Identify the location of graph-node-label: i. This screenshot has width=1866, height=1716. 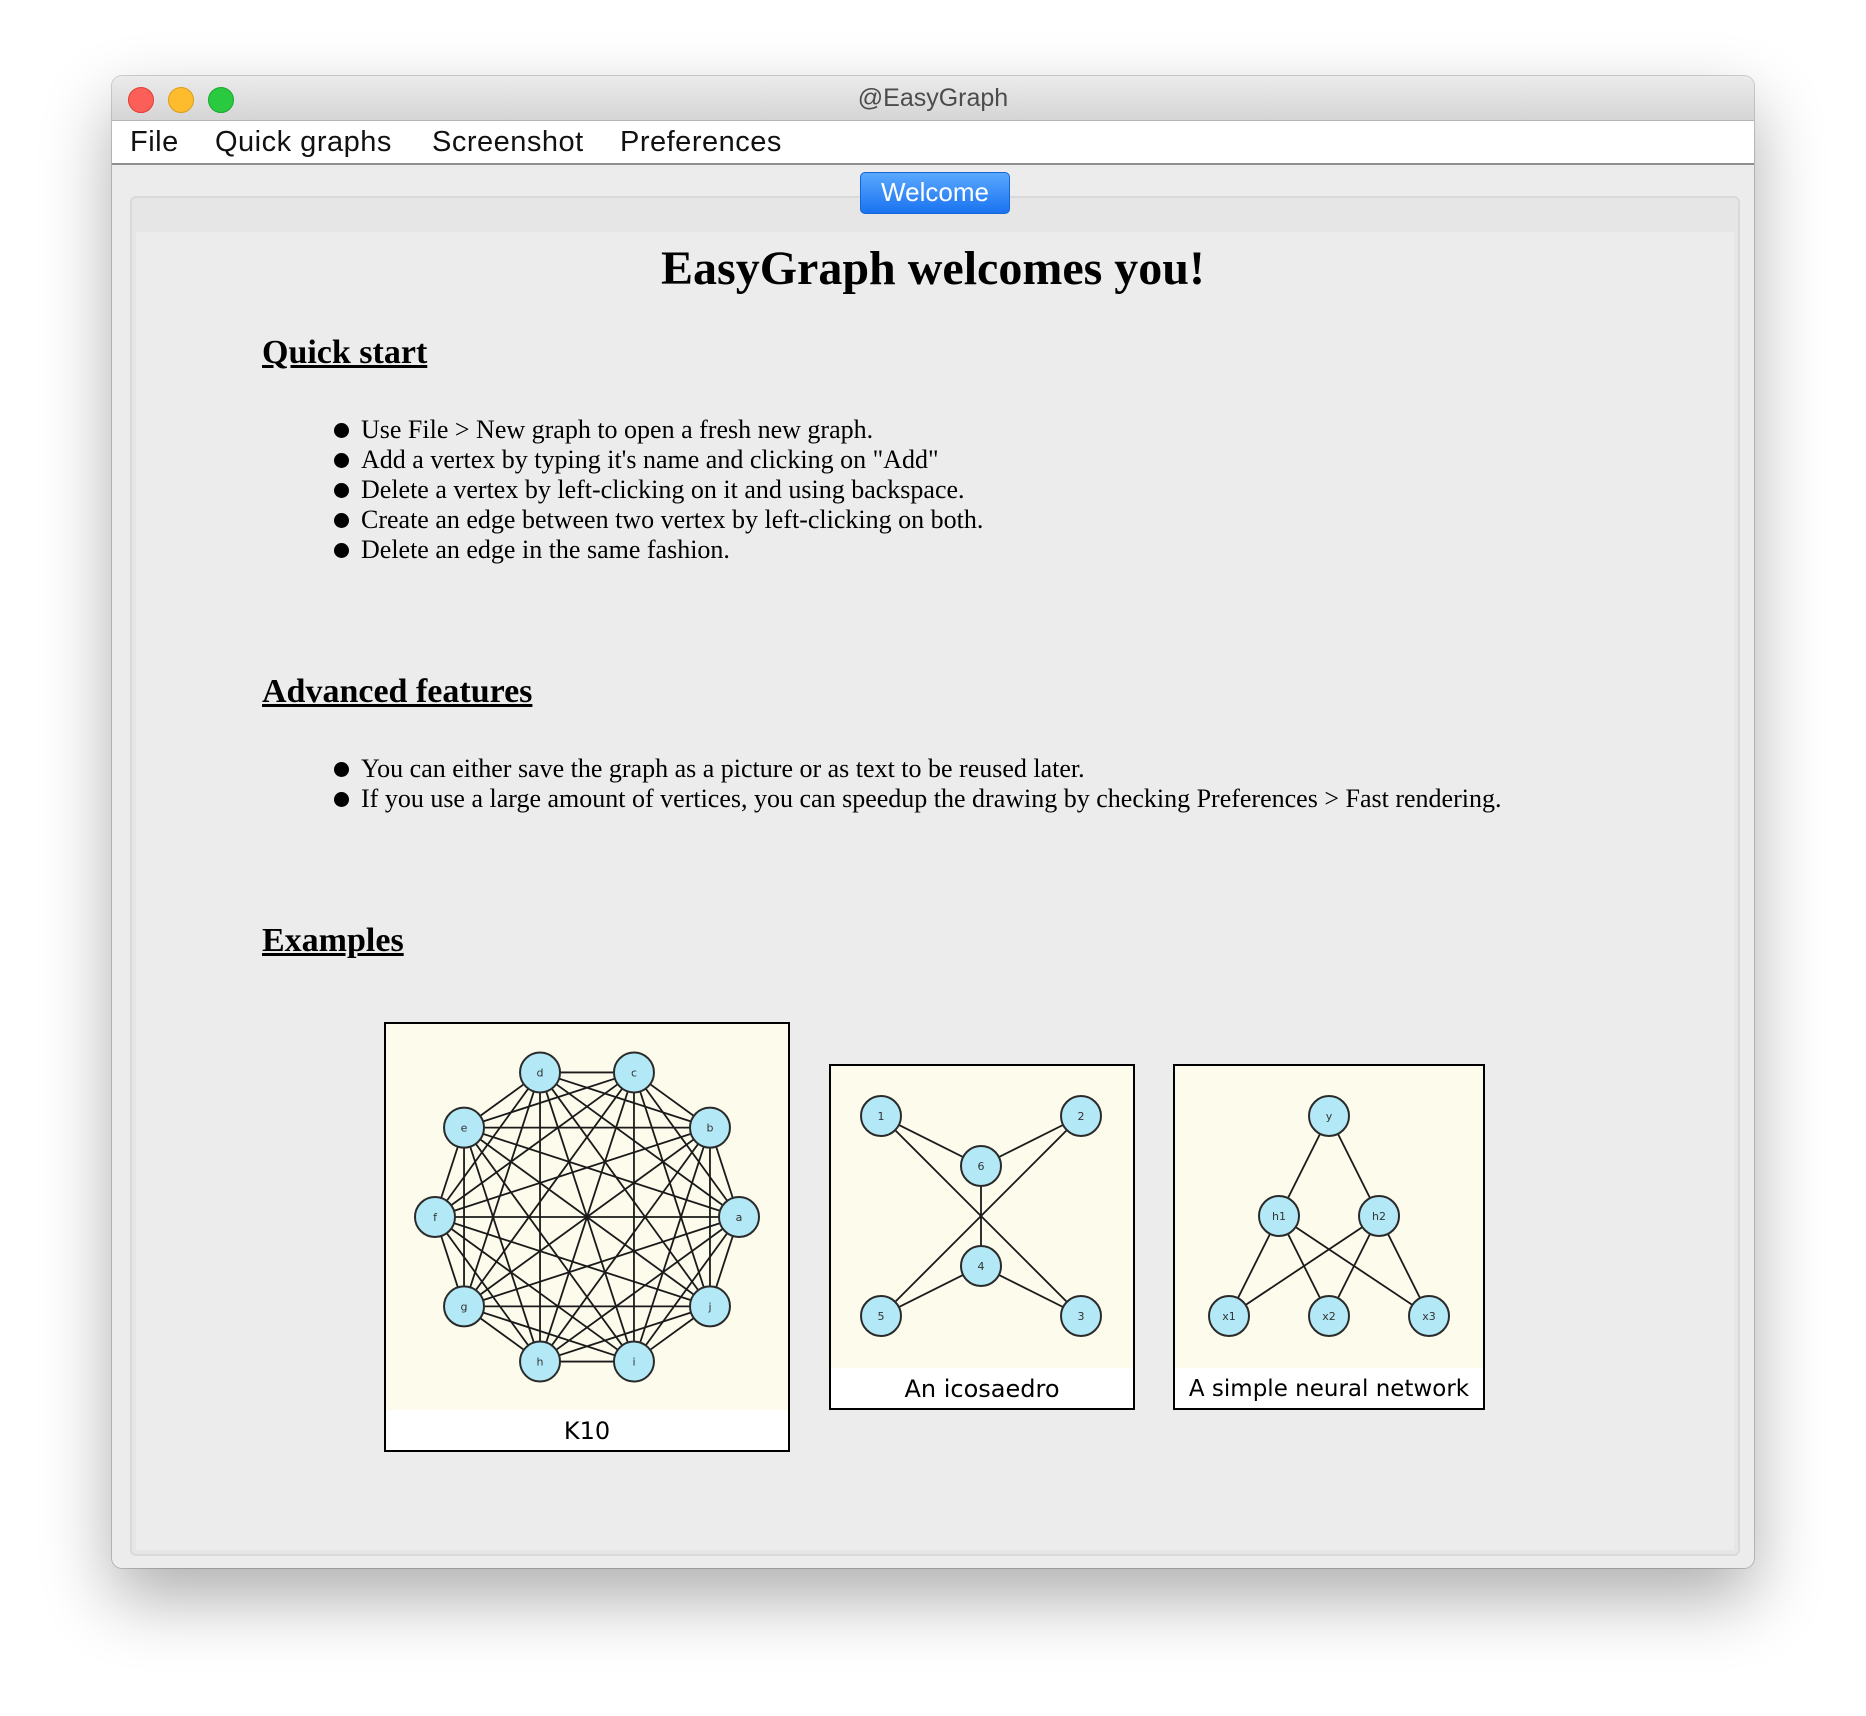
(633, 1362).